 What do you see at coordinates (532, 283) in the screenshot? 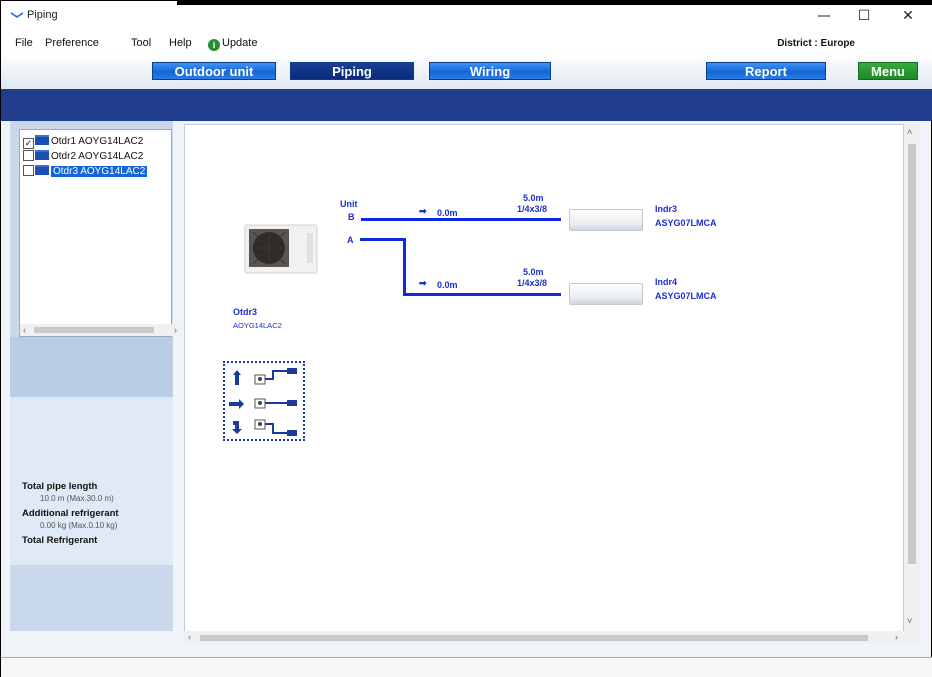
I see `branch-2-spec: 1/4x3/8` at bounding box center [532, 283].